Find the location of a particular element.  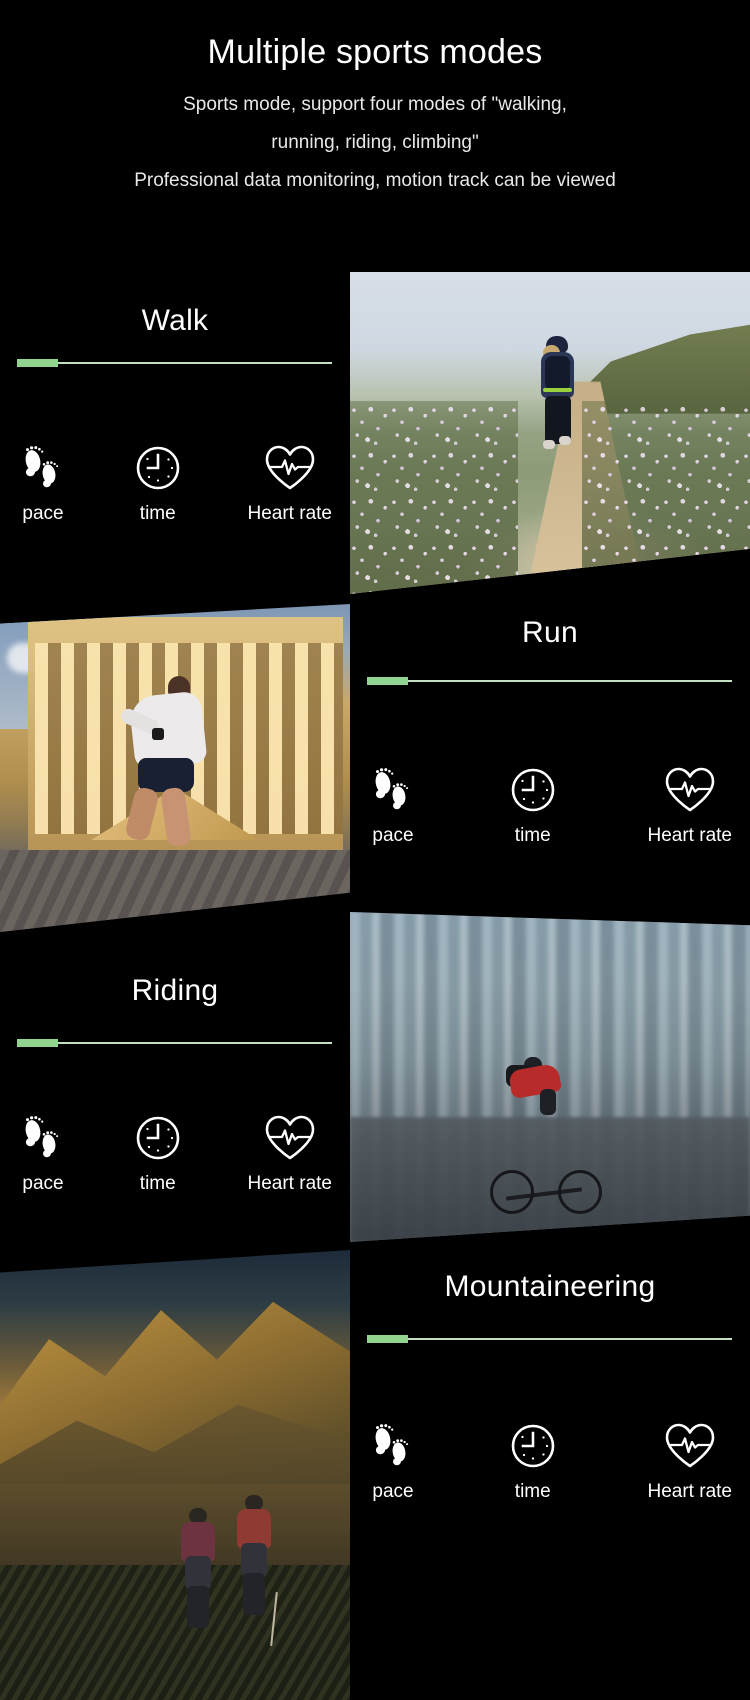

riding-photo is located at coordinates (550, 1077).